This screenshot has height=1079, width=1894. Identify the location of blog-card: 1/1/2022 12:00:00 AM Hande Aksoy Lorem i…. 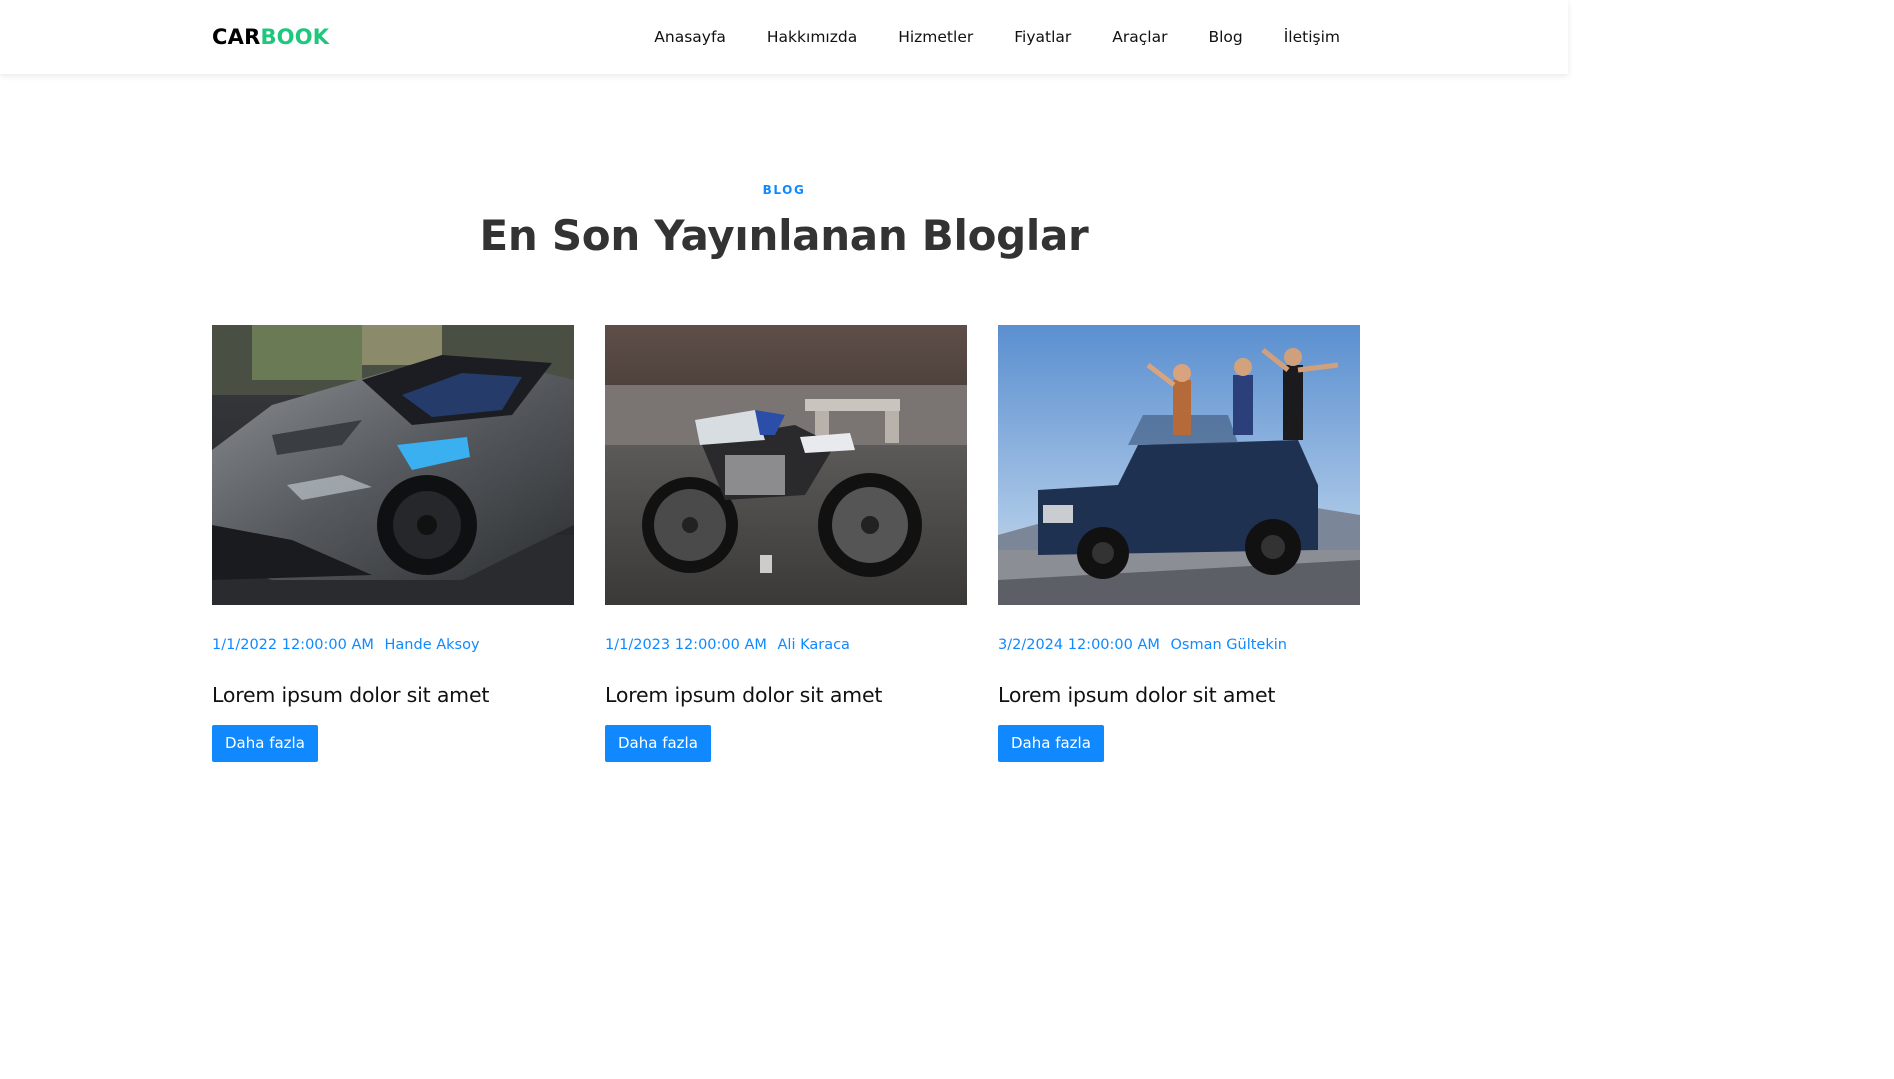
(393, 543).